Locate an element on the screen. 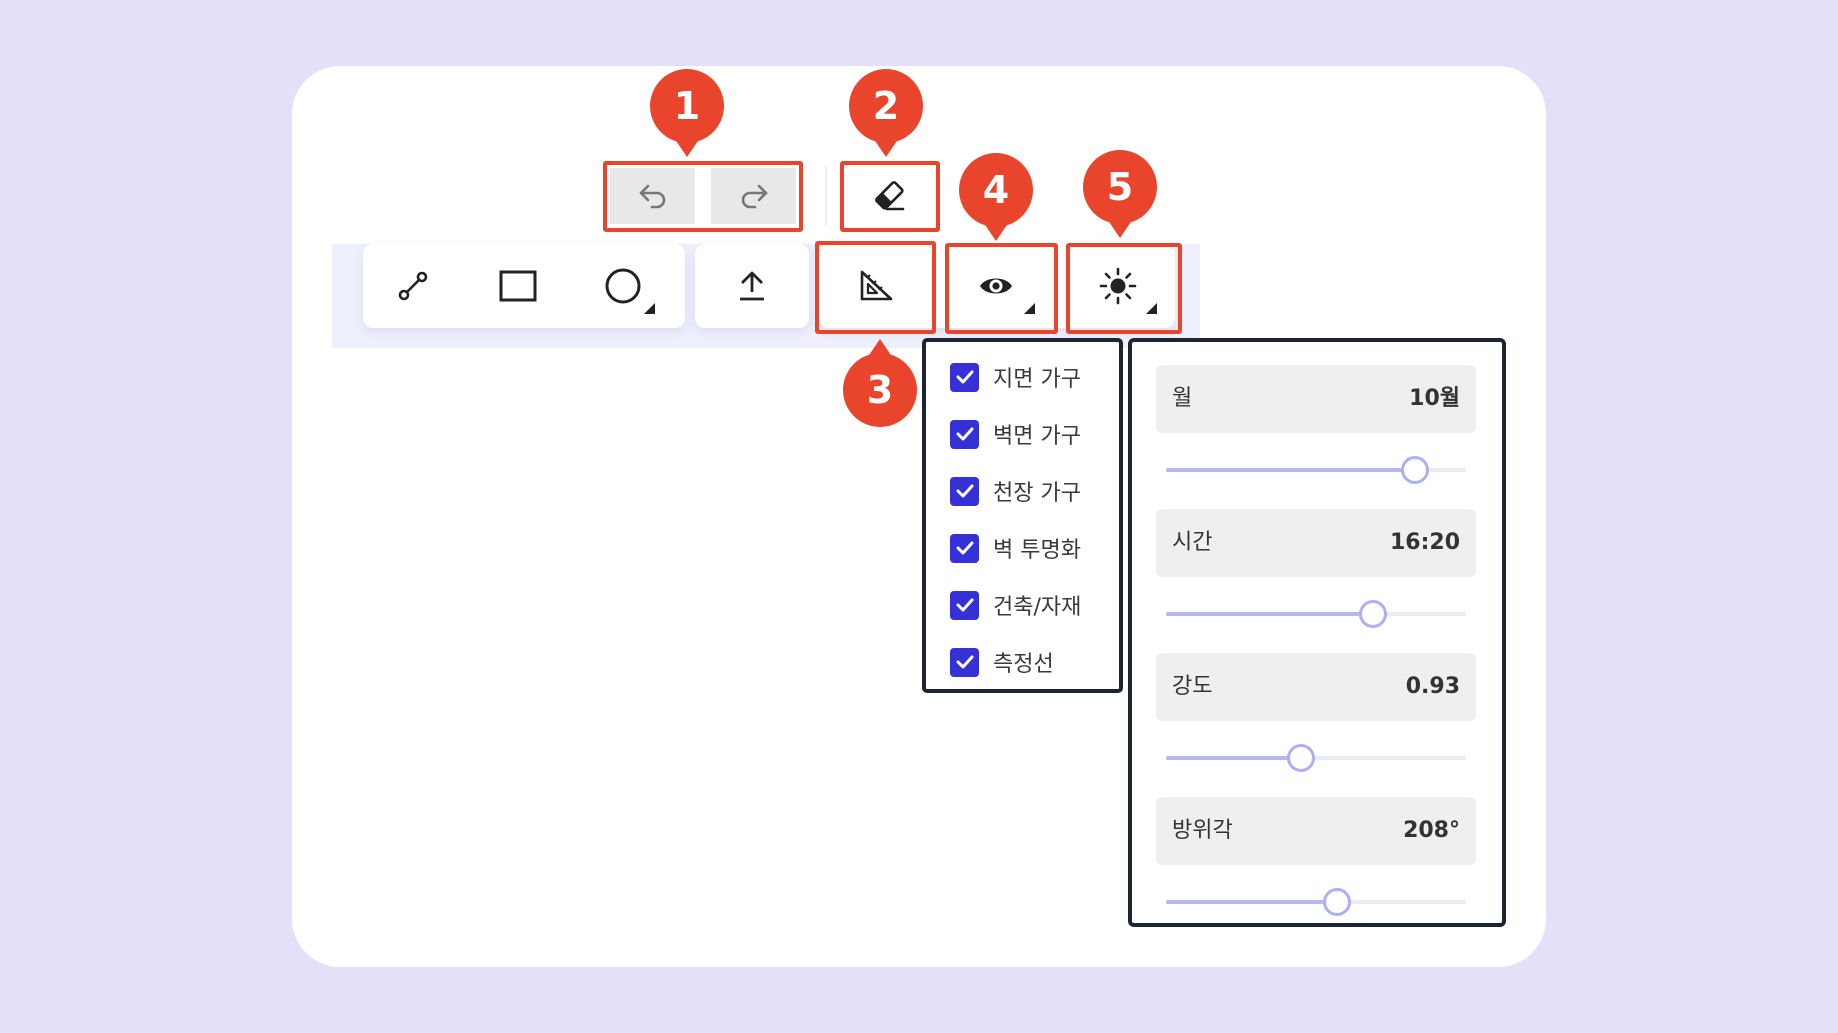 Image resolution: width=1838 pixels, height=1033 pixels. visibility-option: 지면 가구 is located at coordinates (1015, 377).